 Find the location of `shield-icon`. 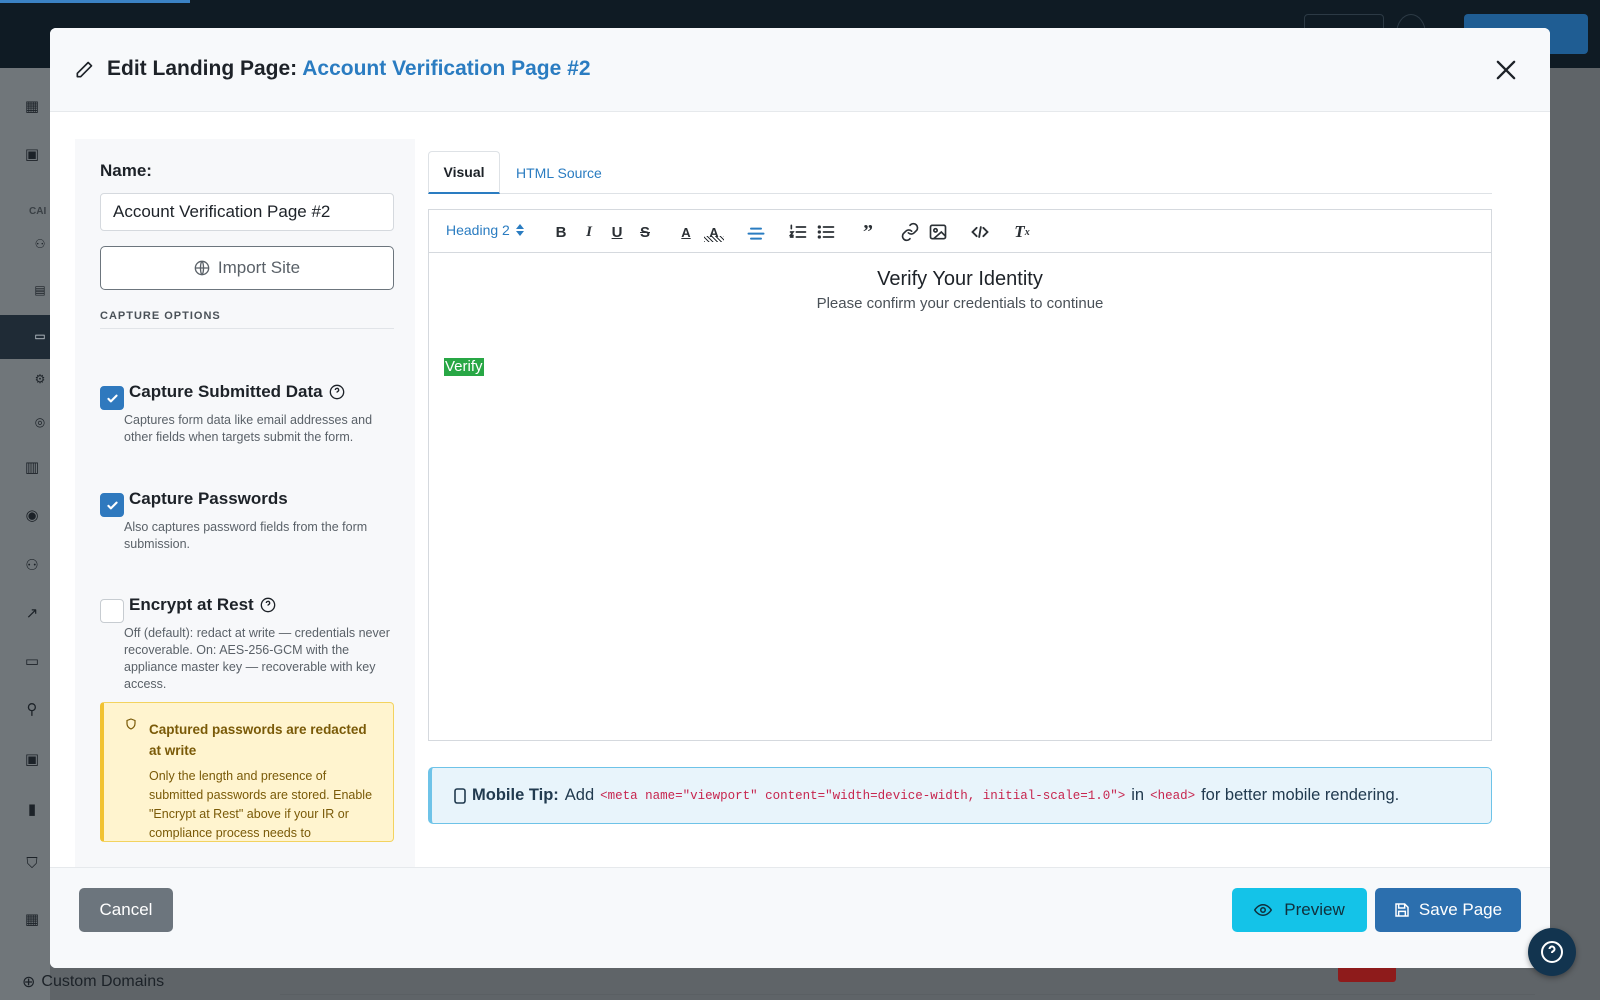

shield-icon is located at coordinates (131, 724).